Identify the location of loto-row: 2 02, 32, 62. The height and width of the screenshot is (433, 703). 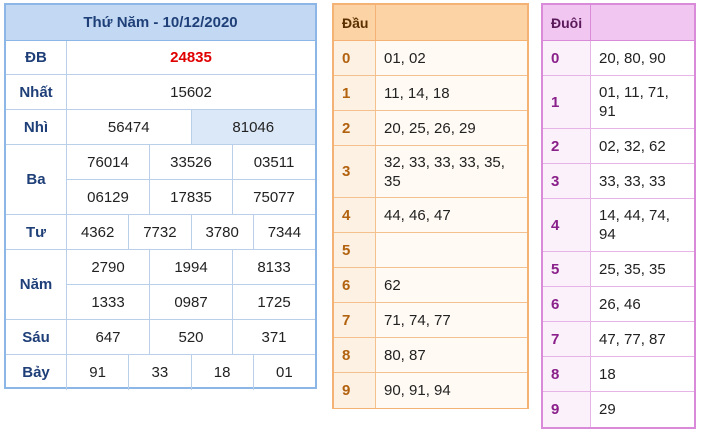
(618, 146).